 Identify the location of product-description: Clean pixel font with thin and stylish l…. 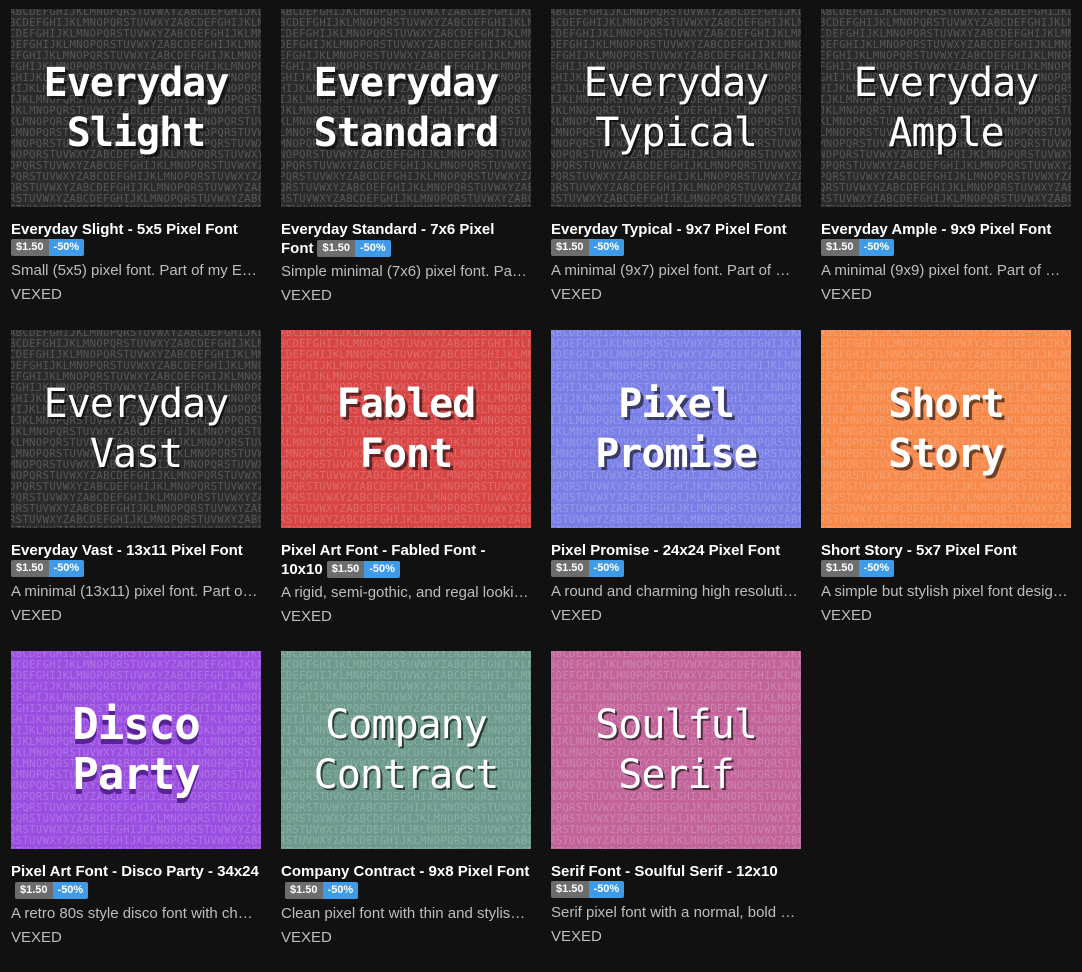
(406, 913).